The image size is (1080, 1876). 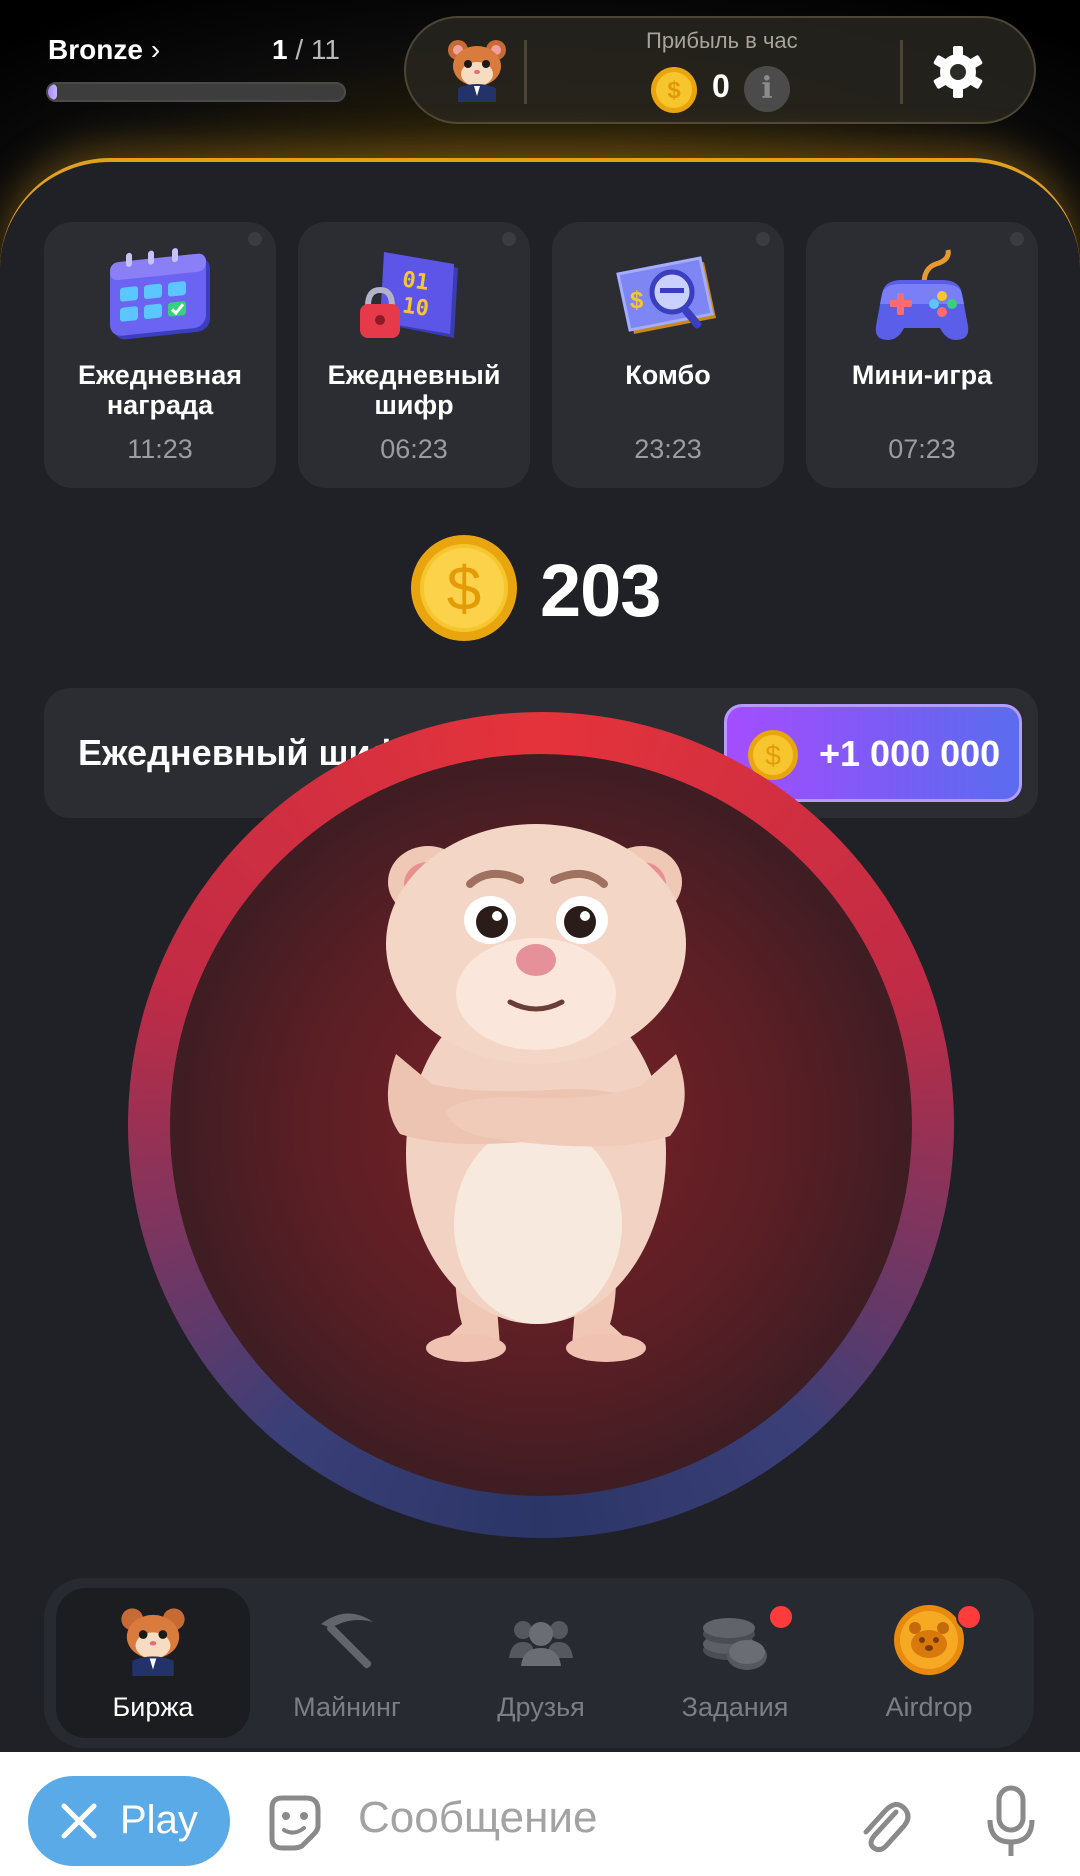 I want to click on telegram-input-bar: Play, so click(x=540, y=1814).